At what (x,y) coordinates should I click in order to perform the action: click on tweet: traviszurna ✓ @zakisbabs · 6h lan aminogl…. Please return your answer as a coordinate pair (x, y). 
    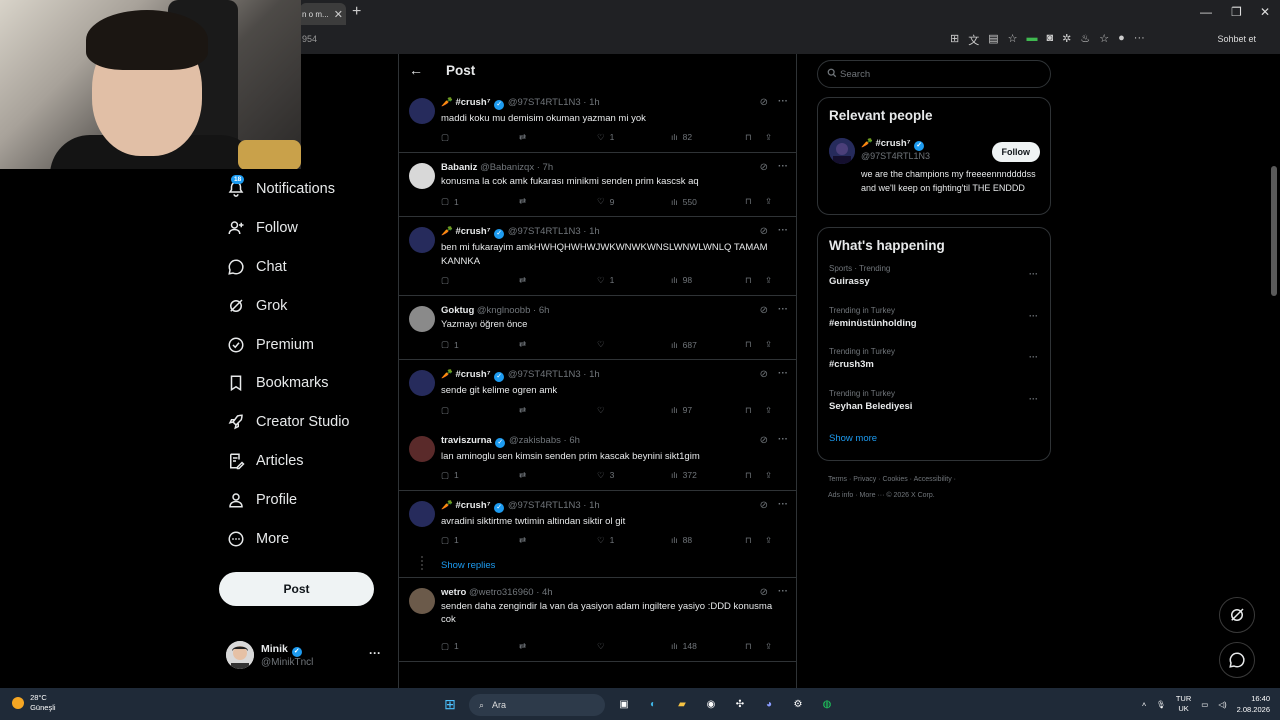
    Looking at the image, I should click on (597, 458).